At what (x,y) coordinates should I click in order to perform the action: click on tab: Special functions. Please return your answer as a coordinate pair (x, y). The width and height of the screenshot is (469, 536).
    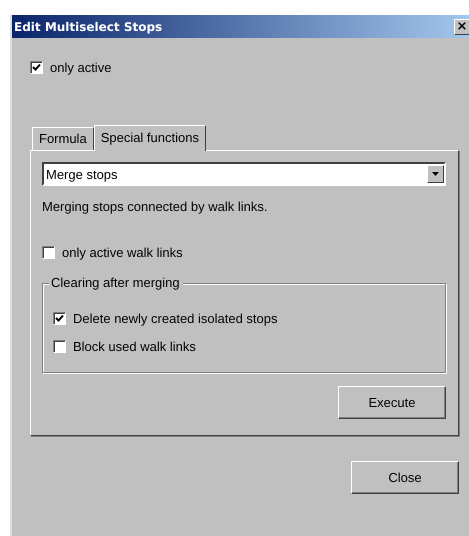
    Looking at the image, I should click on (150, 138).